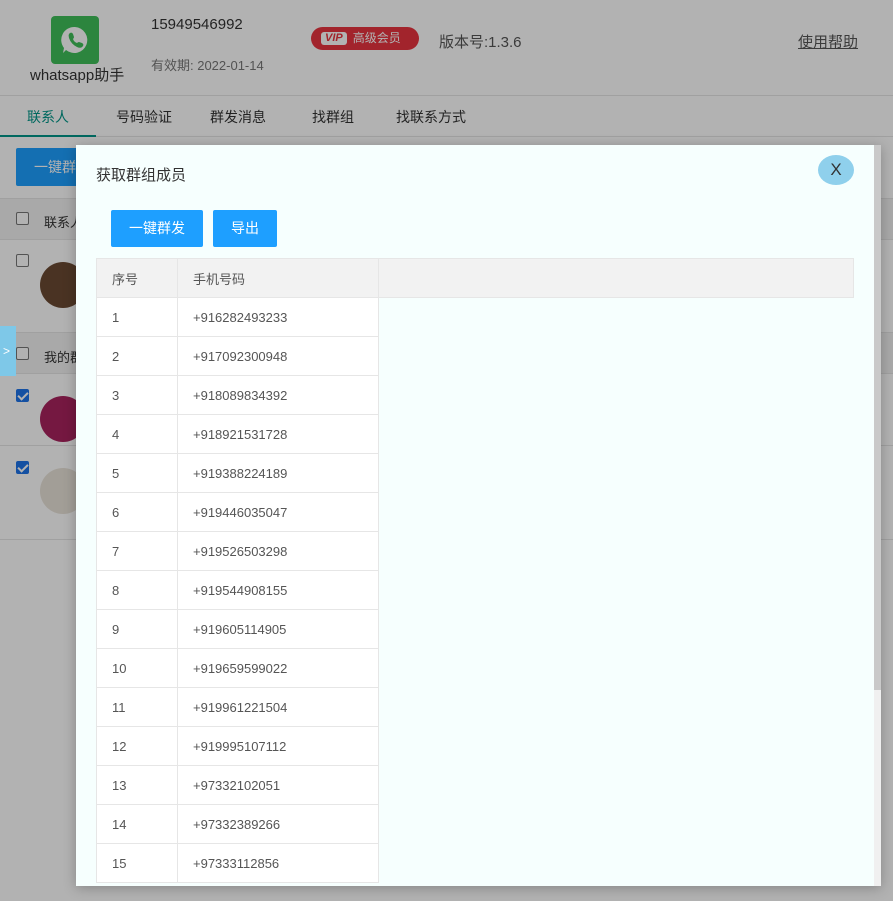 The width and height of the screenshot is (893, 901). Describe the element at coordinates (137, 707) in the screenshot. I see `row-index: 11` at that location.